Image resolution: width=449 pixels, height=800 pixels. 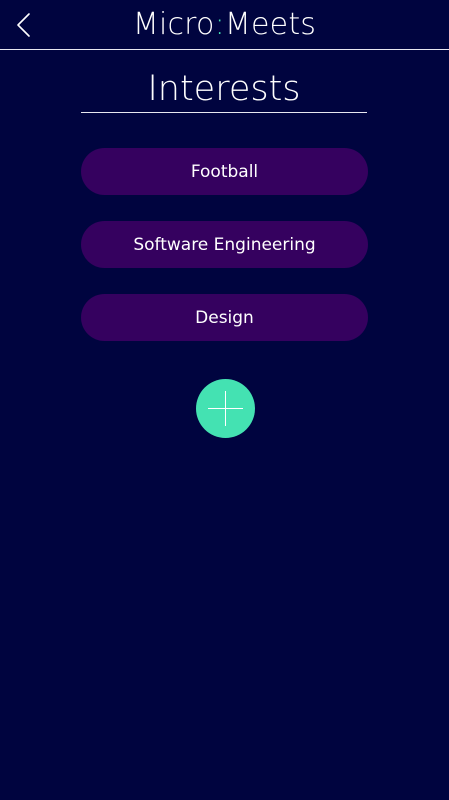 What do you see at coordinates (224, 89) in the screenshot?
I see `page-title: Interests` at bounding box center [224, 89].